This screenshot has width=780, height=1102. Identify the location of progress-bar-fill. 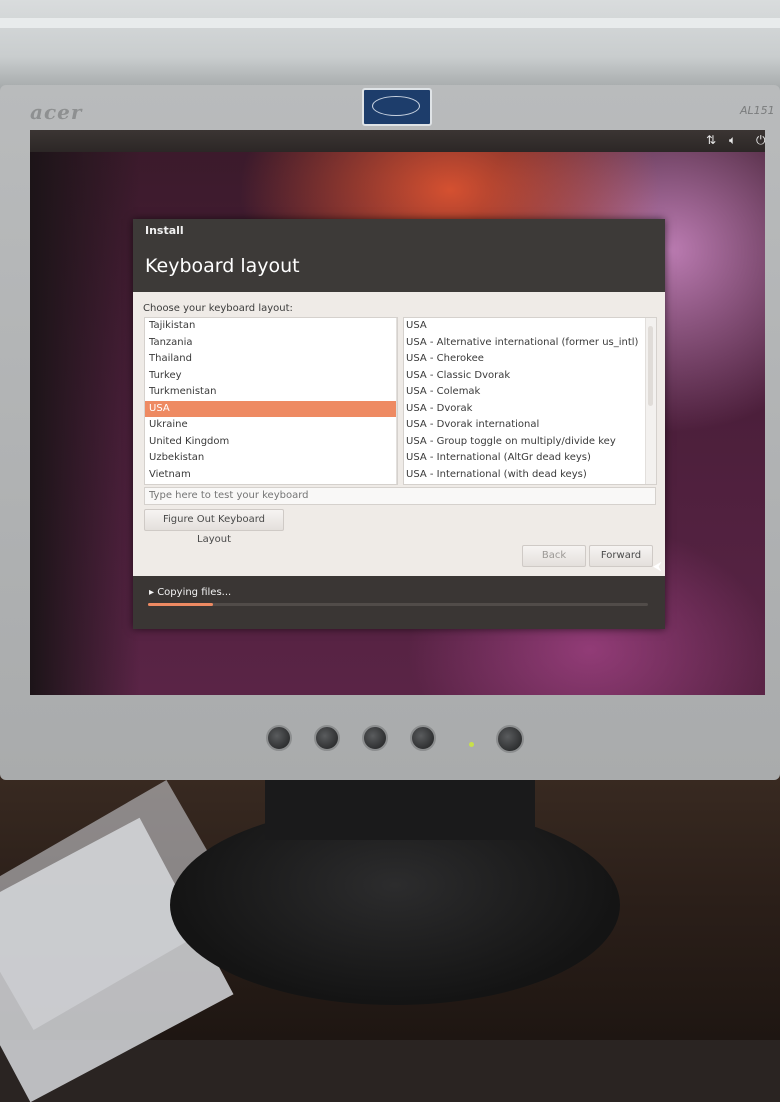
(180, 604).